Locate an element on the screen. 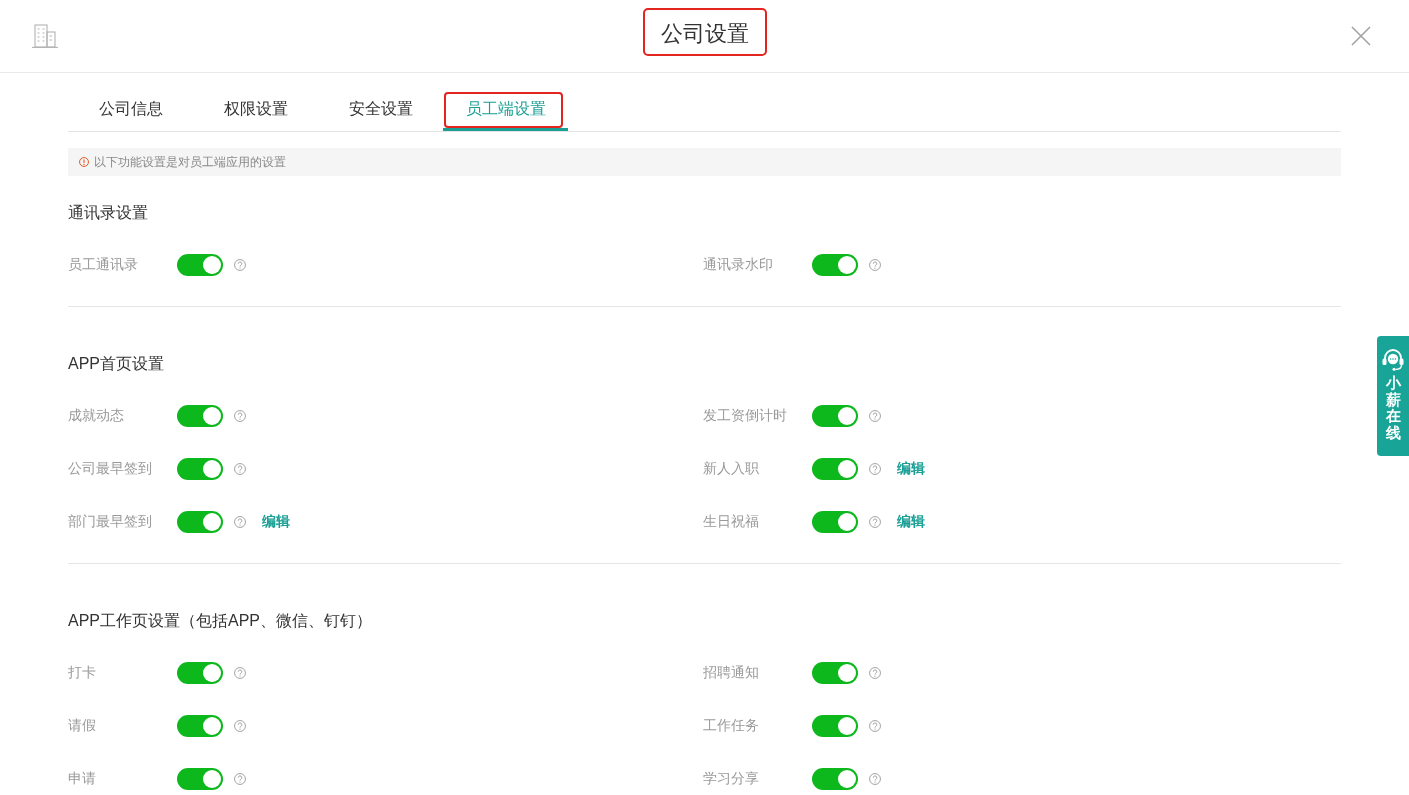  tab: 安全设置 is located at coordinates (380, 109).